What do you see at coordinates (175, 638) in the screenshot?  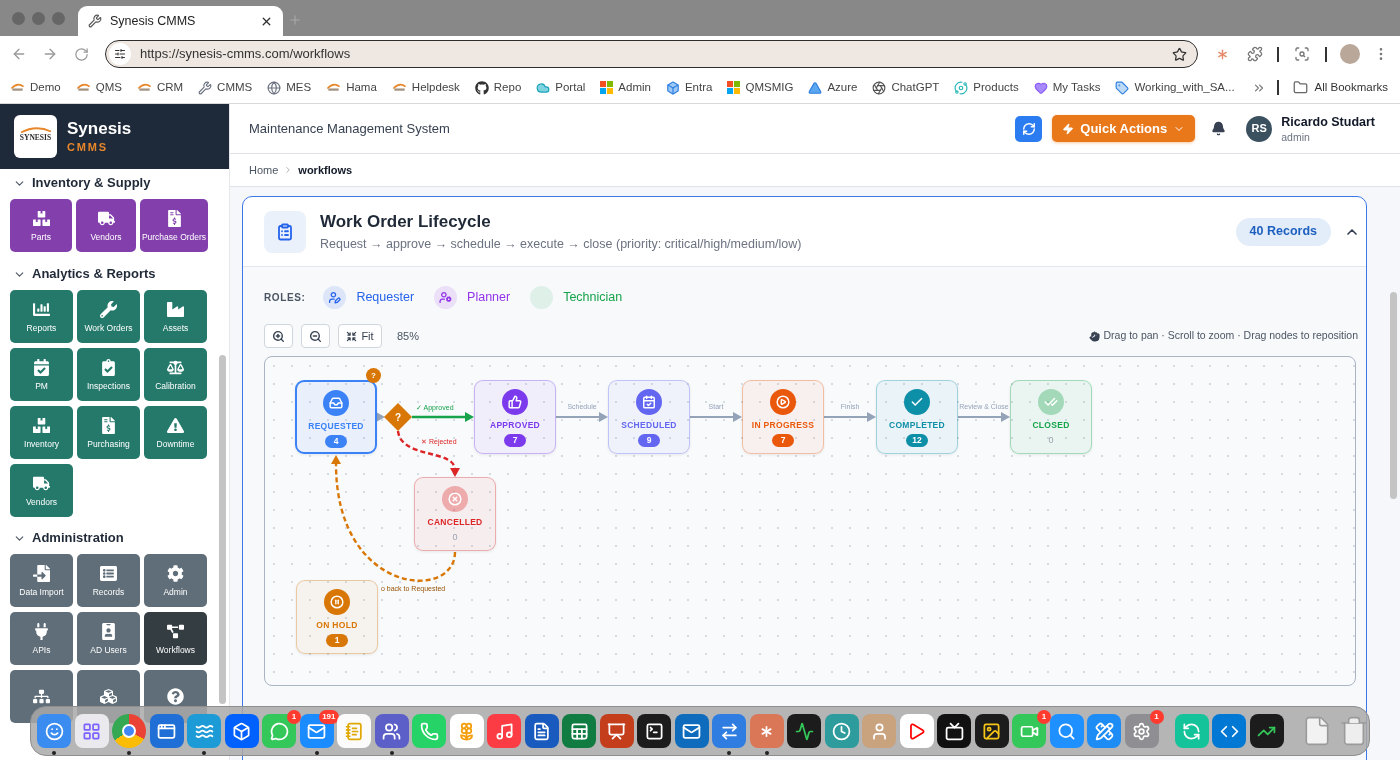 I see `nav-tile: Workflows` at bounding box center [175, 638].